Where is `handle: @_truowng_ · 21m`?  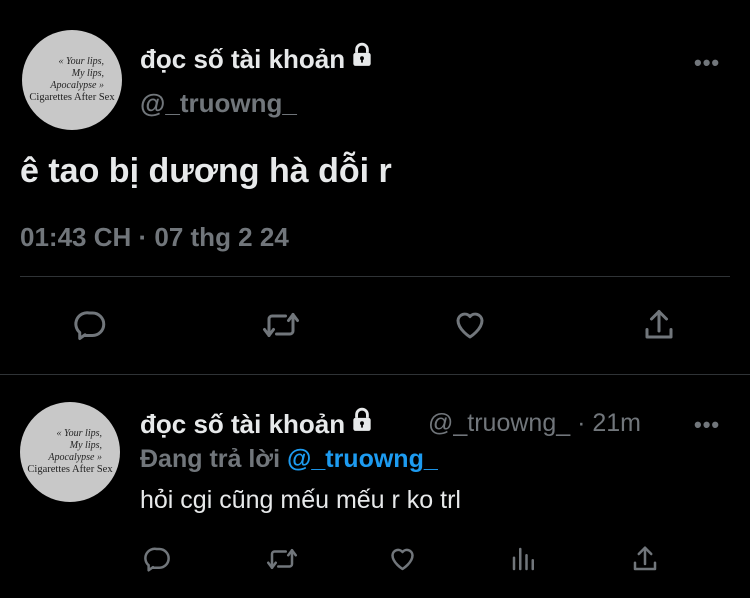
handle: @_truowng_ · 21m is located at coordinates (534, 423).